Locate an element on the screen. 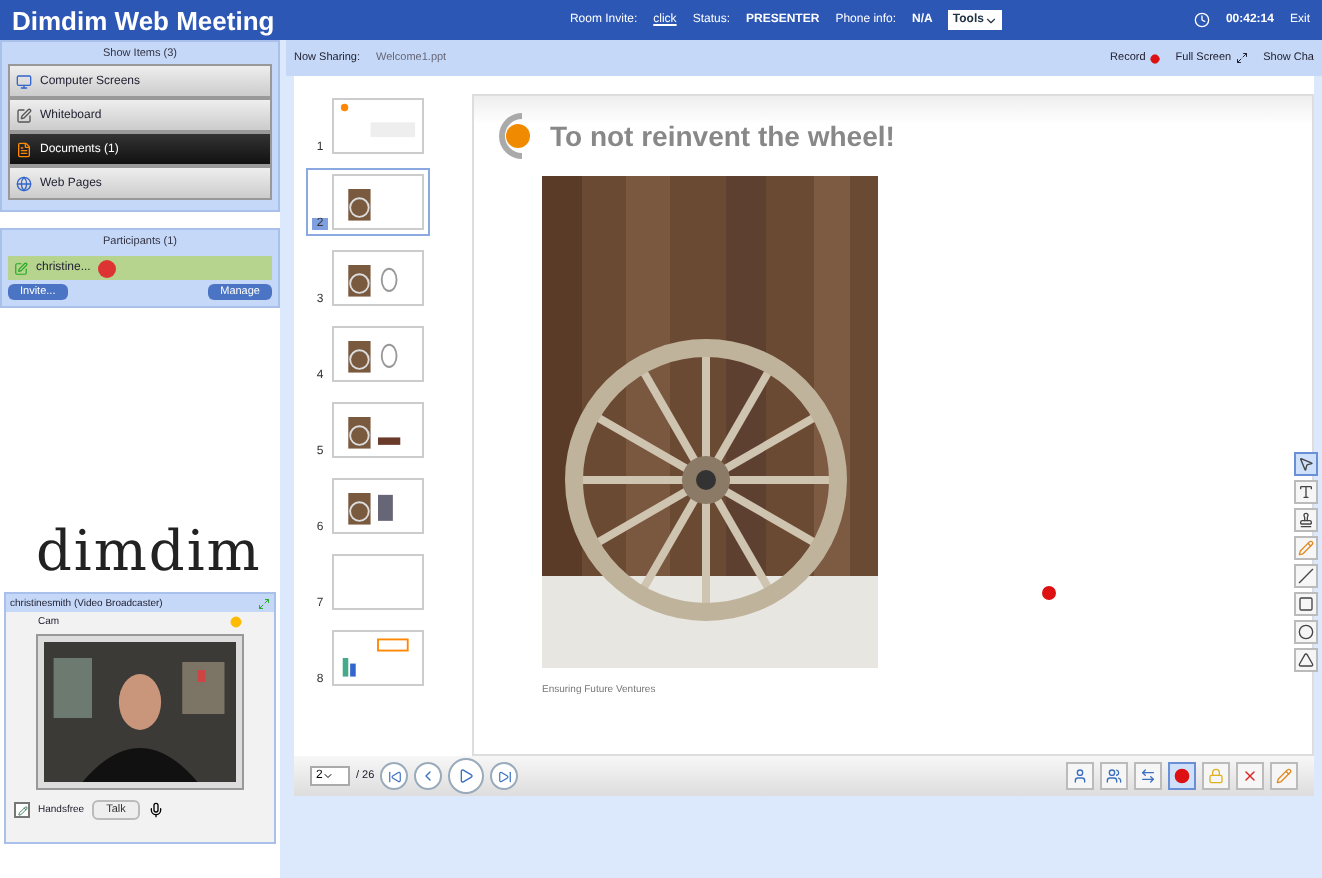  line-icon is located at coordinates (1306, 576).